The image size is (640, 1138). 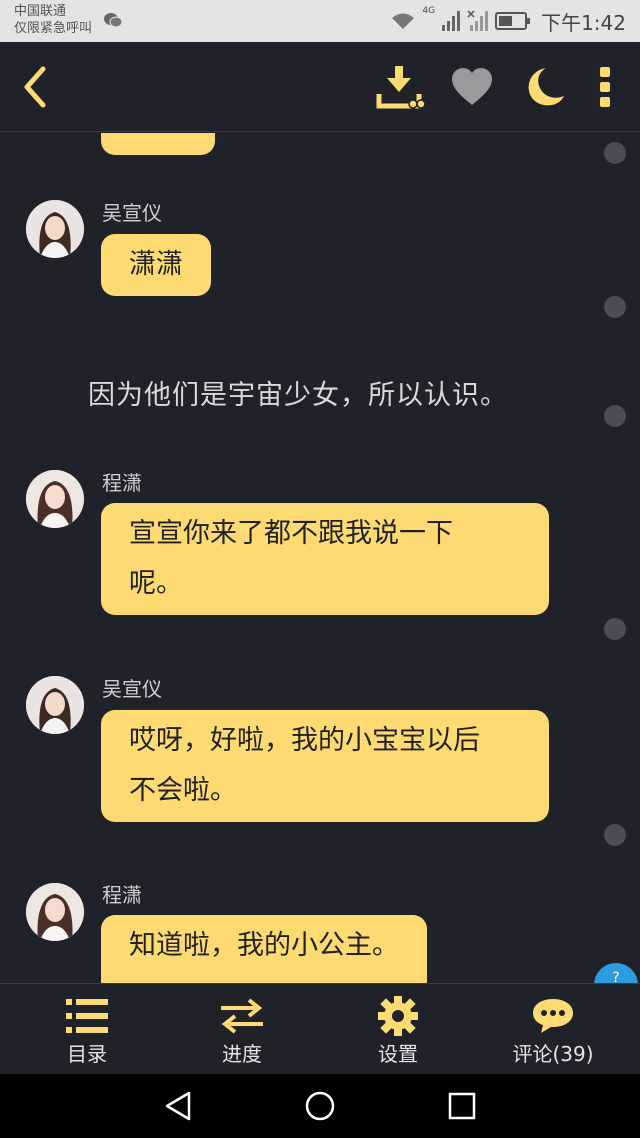 What do you see at coordinates (156, 265) in the screenshot?
I see `message-bubble: 潇潇` at bounding box center [156, 265].